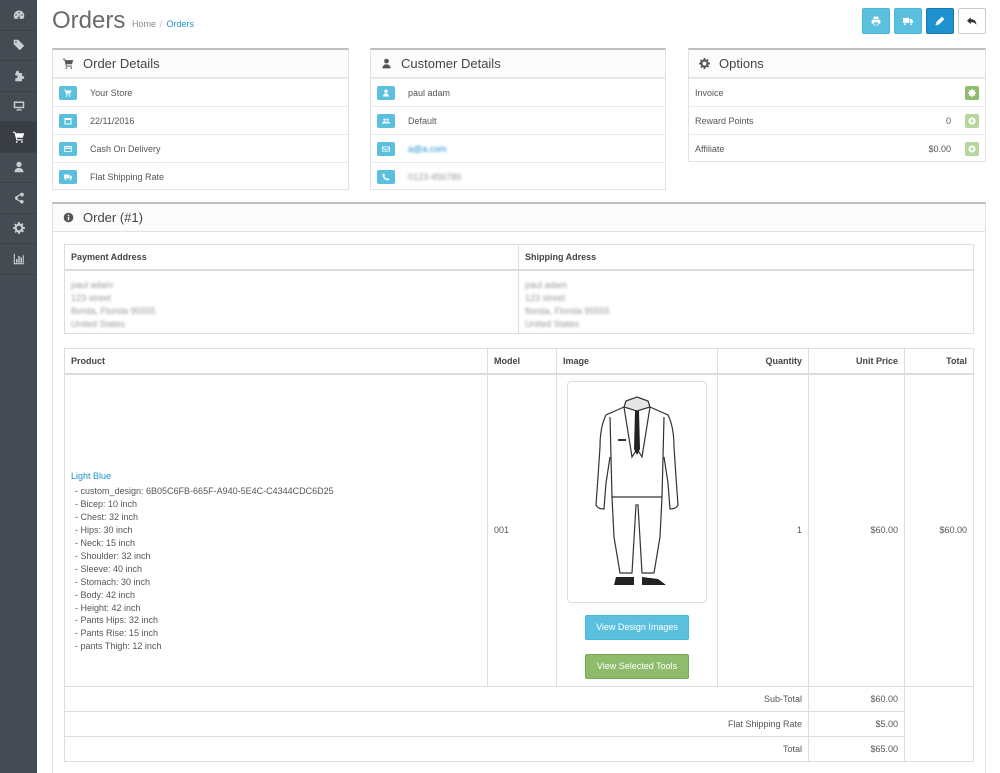 Image resolution: width=1000 pixels, height=773 pixels. Describe the element at coordinates (522, 361) in the screenshot. I see `column-header: Model` at that location.